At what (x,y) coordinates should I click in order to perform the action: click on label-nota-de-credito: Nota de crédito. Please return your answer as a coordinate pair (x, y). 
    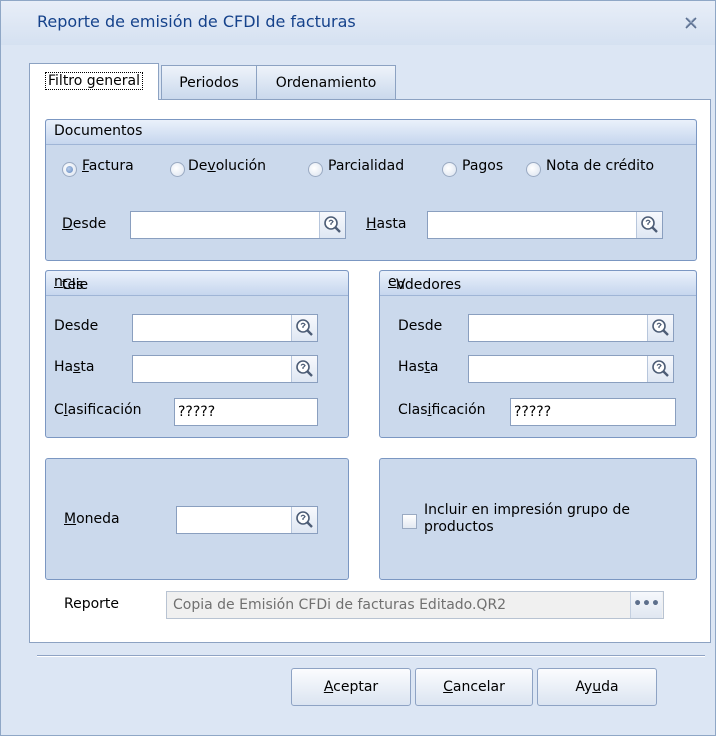
    Looking at the image, I should click on (600, 166).